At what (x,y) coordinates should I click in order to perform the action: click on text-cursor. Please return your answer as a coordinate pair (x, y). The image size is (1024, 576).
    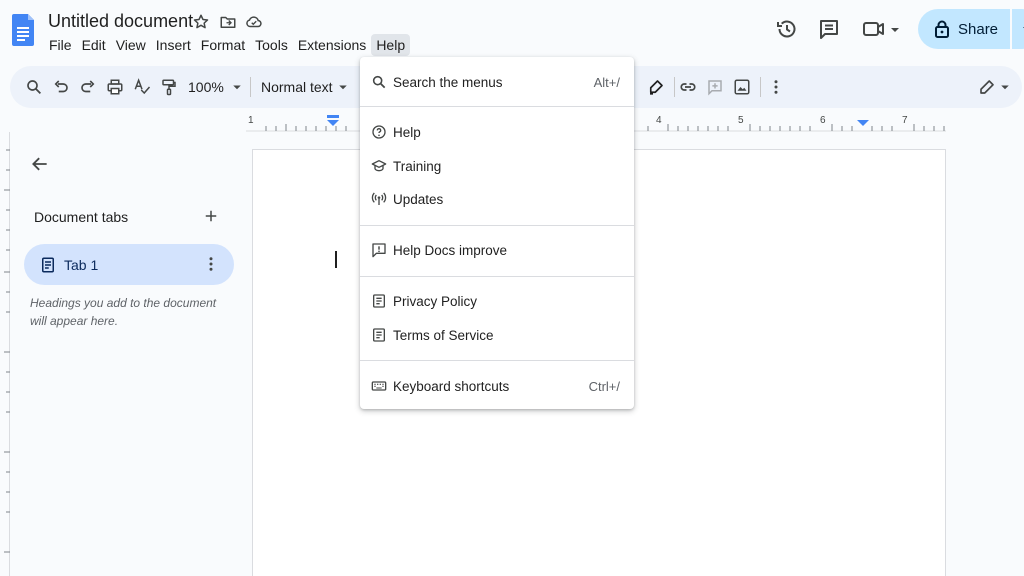
    Looking at the image, I should click on (336, 259).